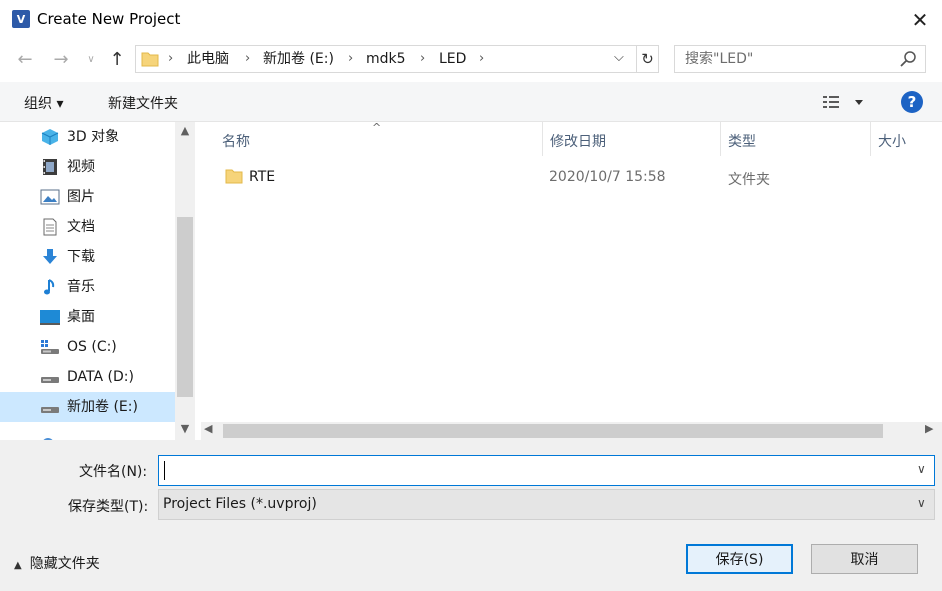 The width and height of the screenshot is (942, 591). What do you see at coordinates (50, 227) in the screenshot?
I see `documents-icon` at bounding box center [50, 227].